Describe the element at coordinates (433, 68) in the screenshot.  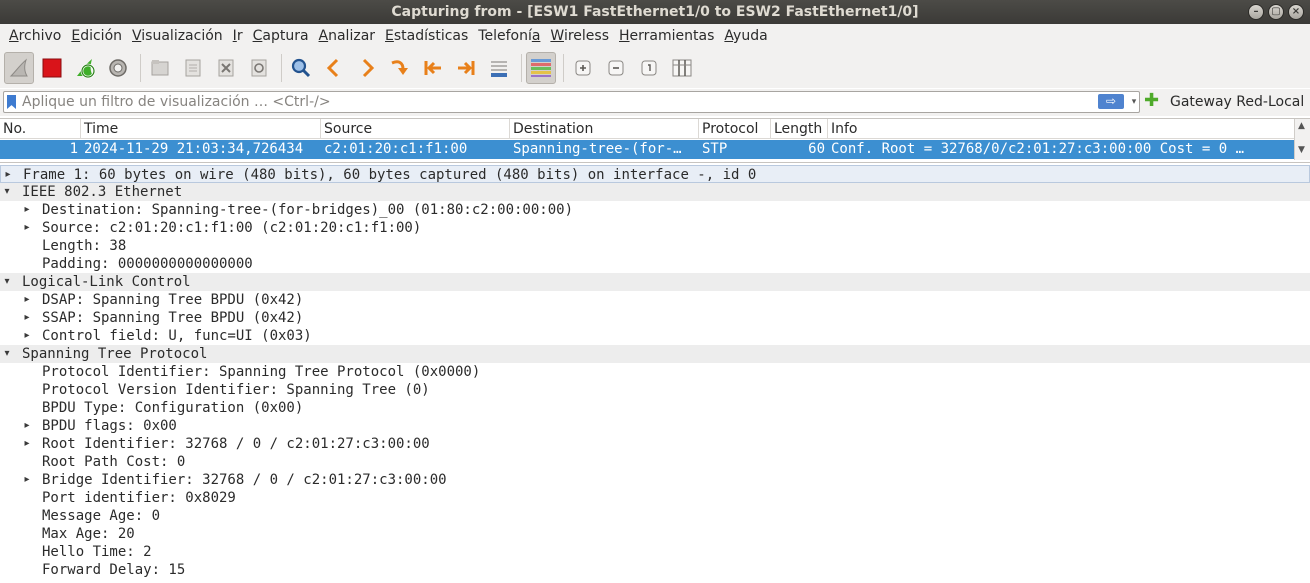
I see `first-packet-button` at that location.